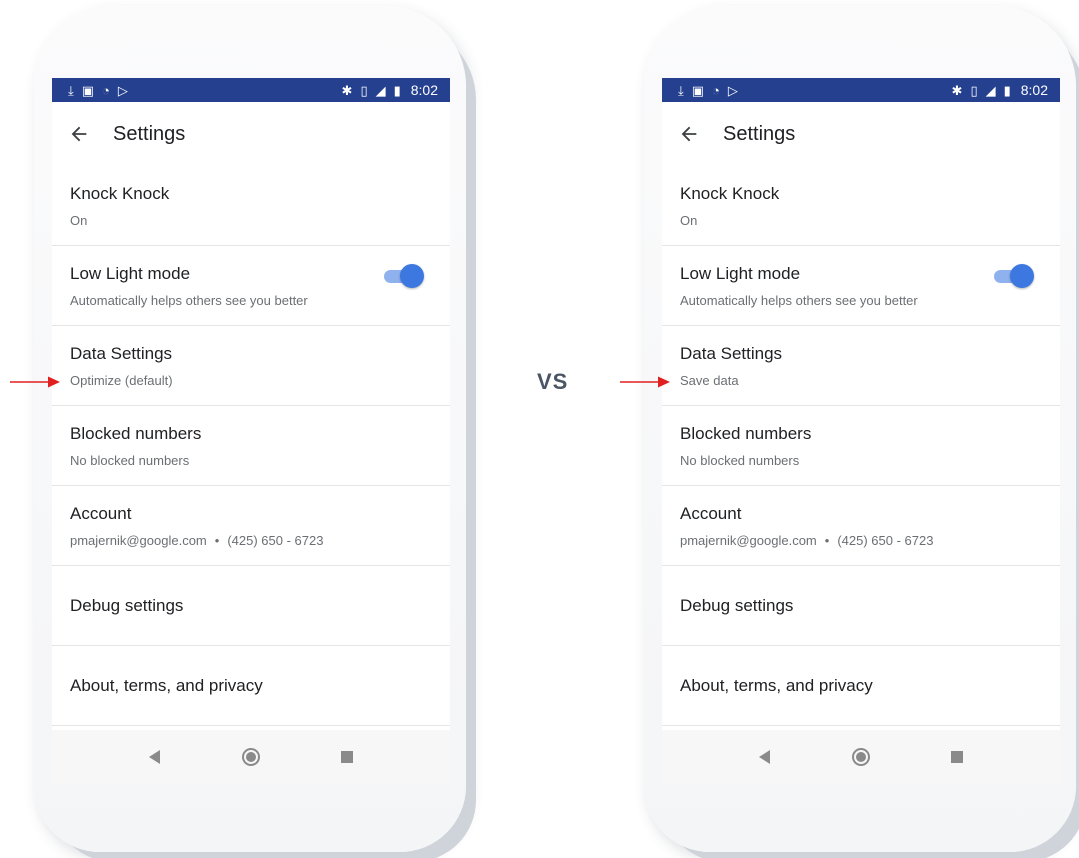 This screenshot has width=1079, height=858. Describe the element at coordinates (553, 381) in the screenshot. I see `comparison-label: VS` at that location.